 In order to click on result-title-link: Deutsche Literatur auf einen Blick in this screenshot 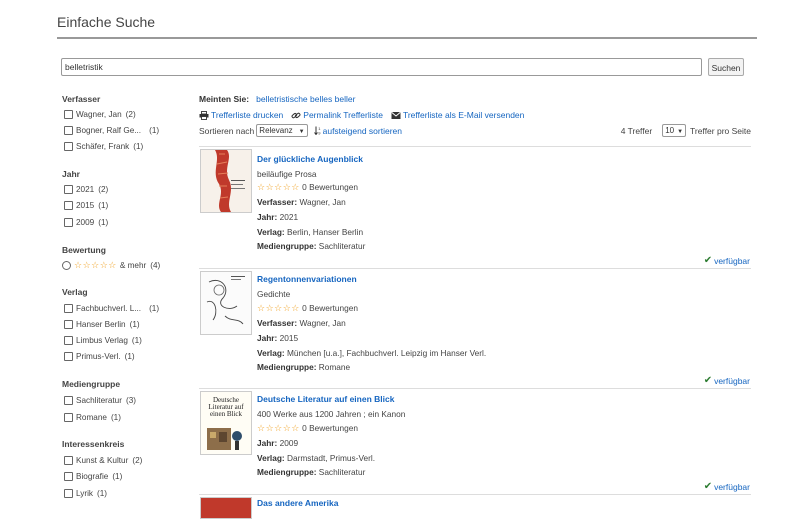, I will do `click(325, 399)`.